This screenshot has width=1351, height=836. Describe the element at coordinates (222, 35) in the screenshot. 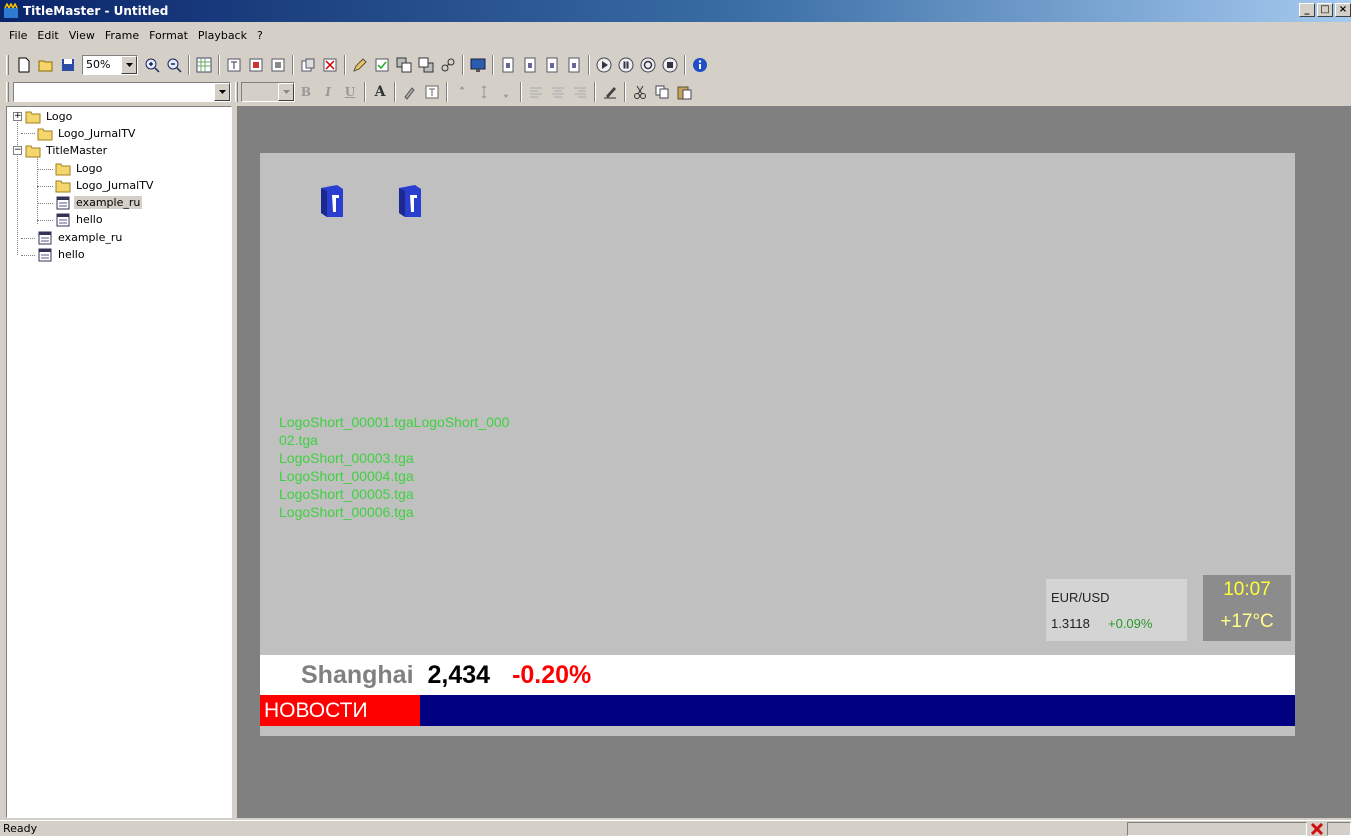

I see `menu-playback: Playback` at that location.